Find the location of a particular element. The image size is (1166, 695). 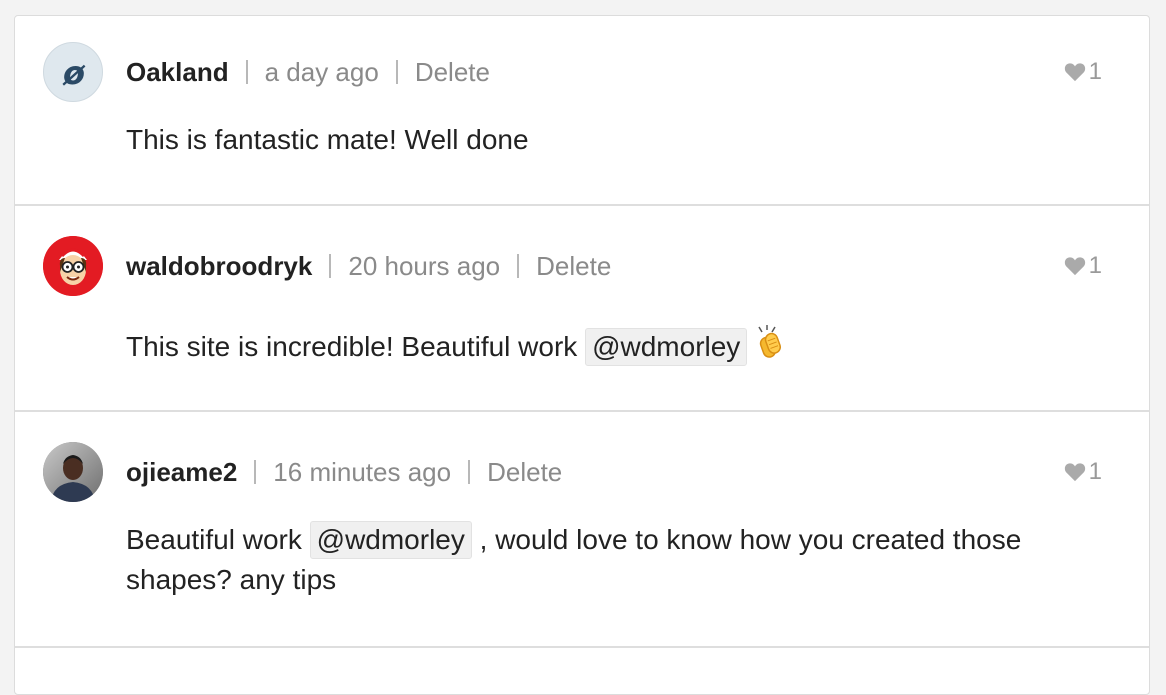

comment-header: ojieame2 16 minutes ago Delete is located at coordinates (344, 472).